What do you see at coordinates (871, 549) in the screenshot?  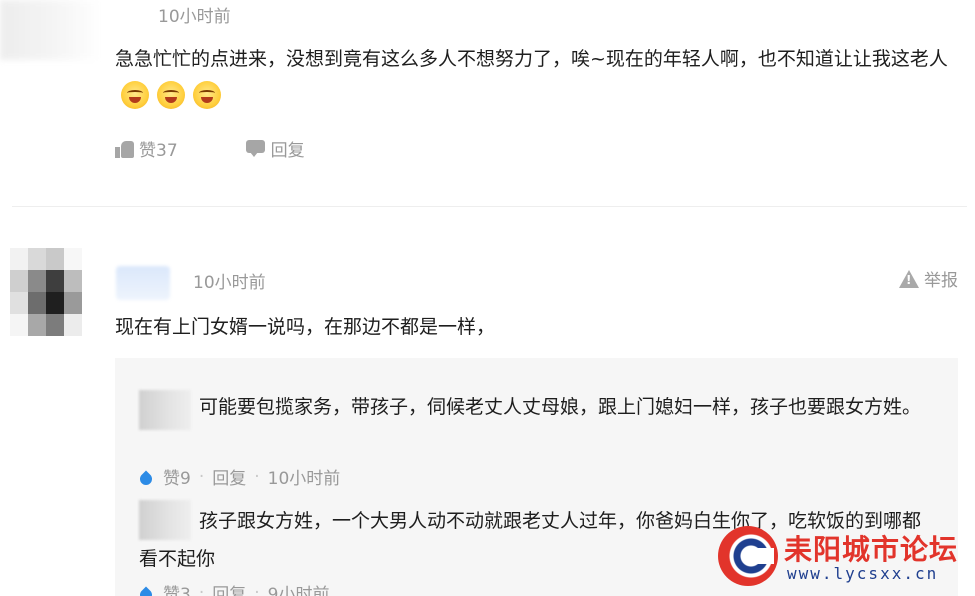 I see `watermark-title: 耒阳城市论坛` at bounding box center [871, 549].